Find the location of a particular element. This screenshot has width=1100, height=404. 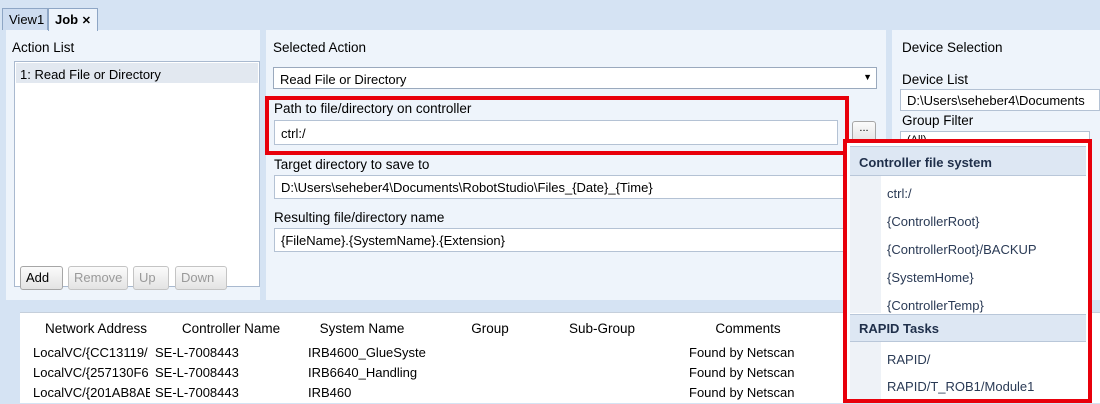

group-filter-label: Group Filter is located at coordinates (938, 120).